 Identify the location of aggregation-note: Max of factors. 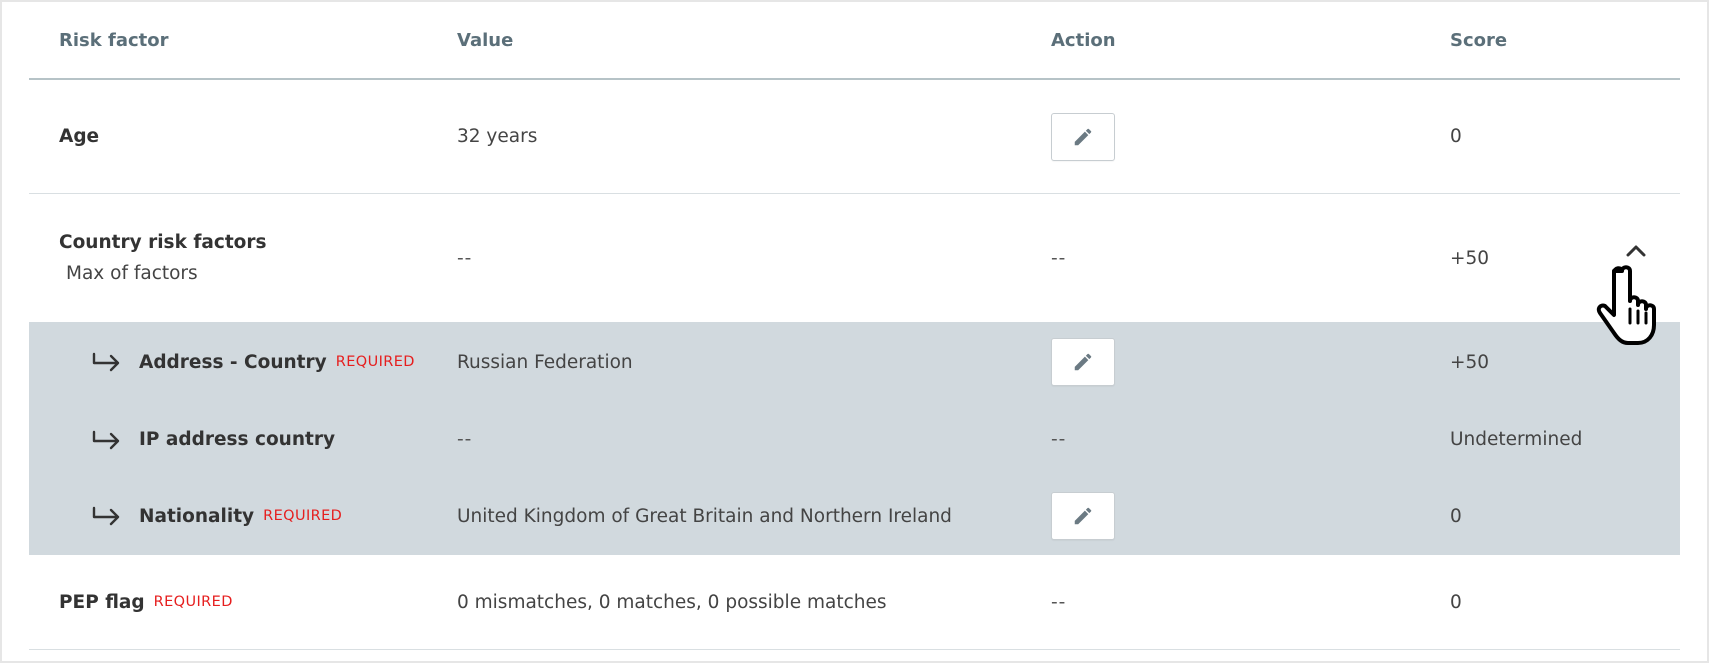
(132, 273).